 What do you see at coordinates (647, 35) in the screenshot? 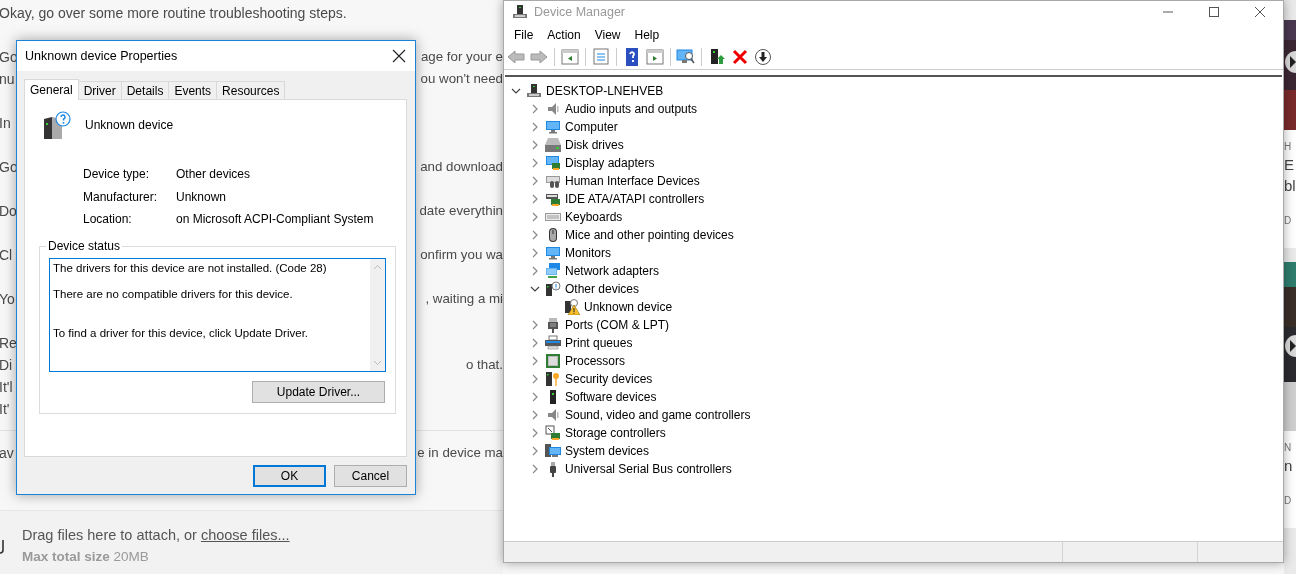
I see `menu-item: Help` at bounding box center [647, 35].